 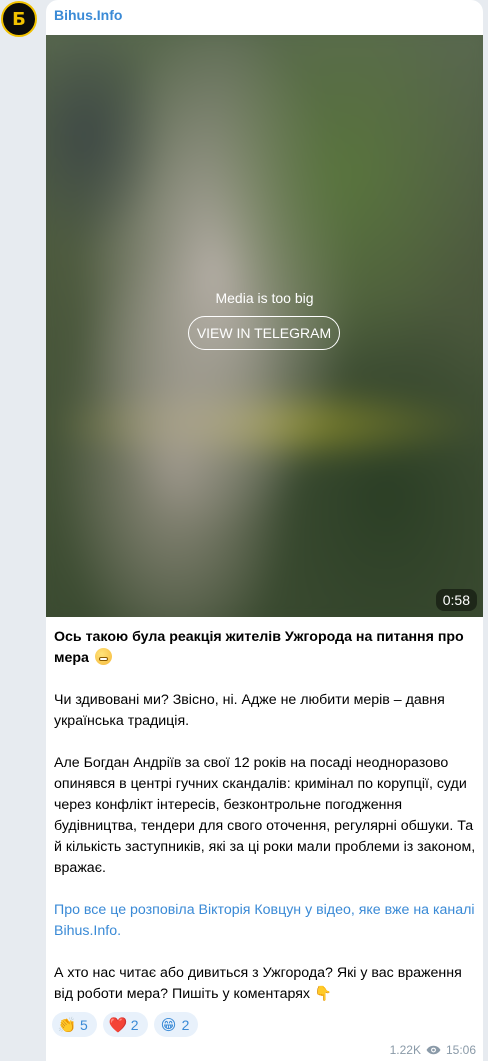 I want to click on avatar-letter: Б, so click(x=19, y=19).